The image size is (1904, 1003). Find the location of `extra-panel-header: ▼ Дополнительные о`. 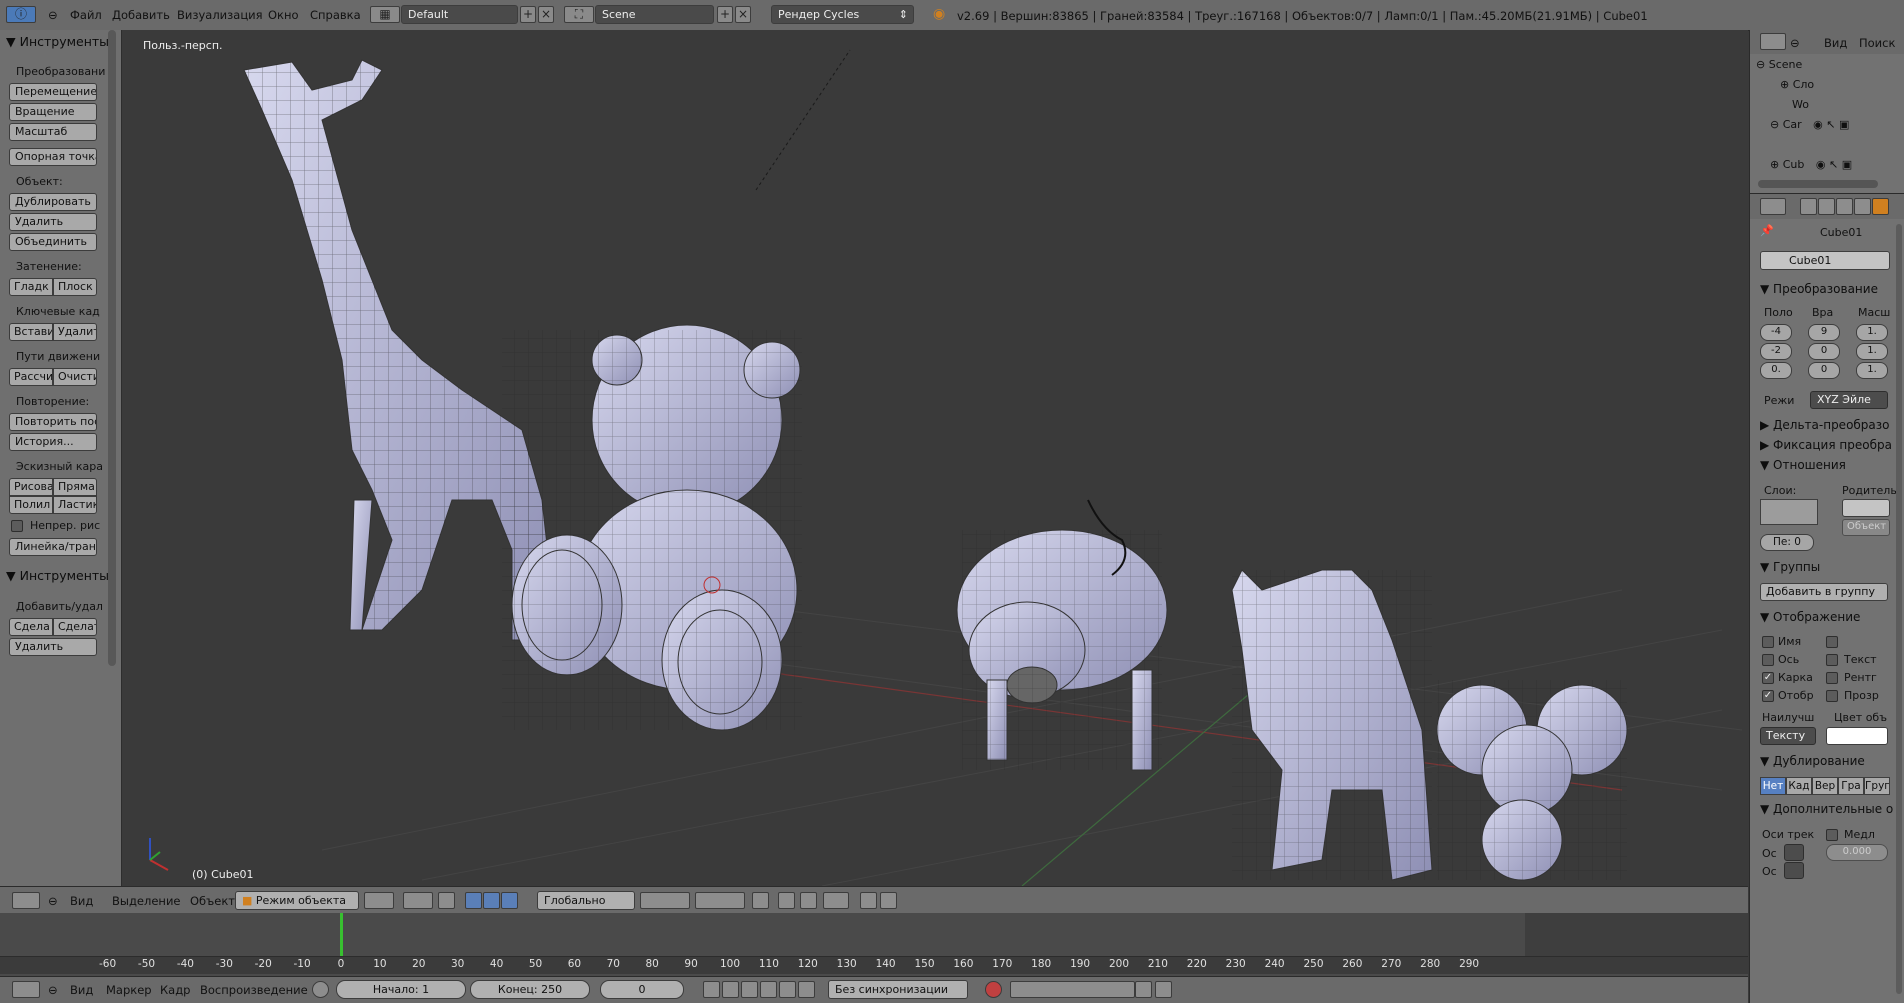

extra-panel-header: ▼ Дополнительные о is located at coordinates (1826, 809).